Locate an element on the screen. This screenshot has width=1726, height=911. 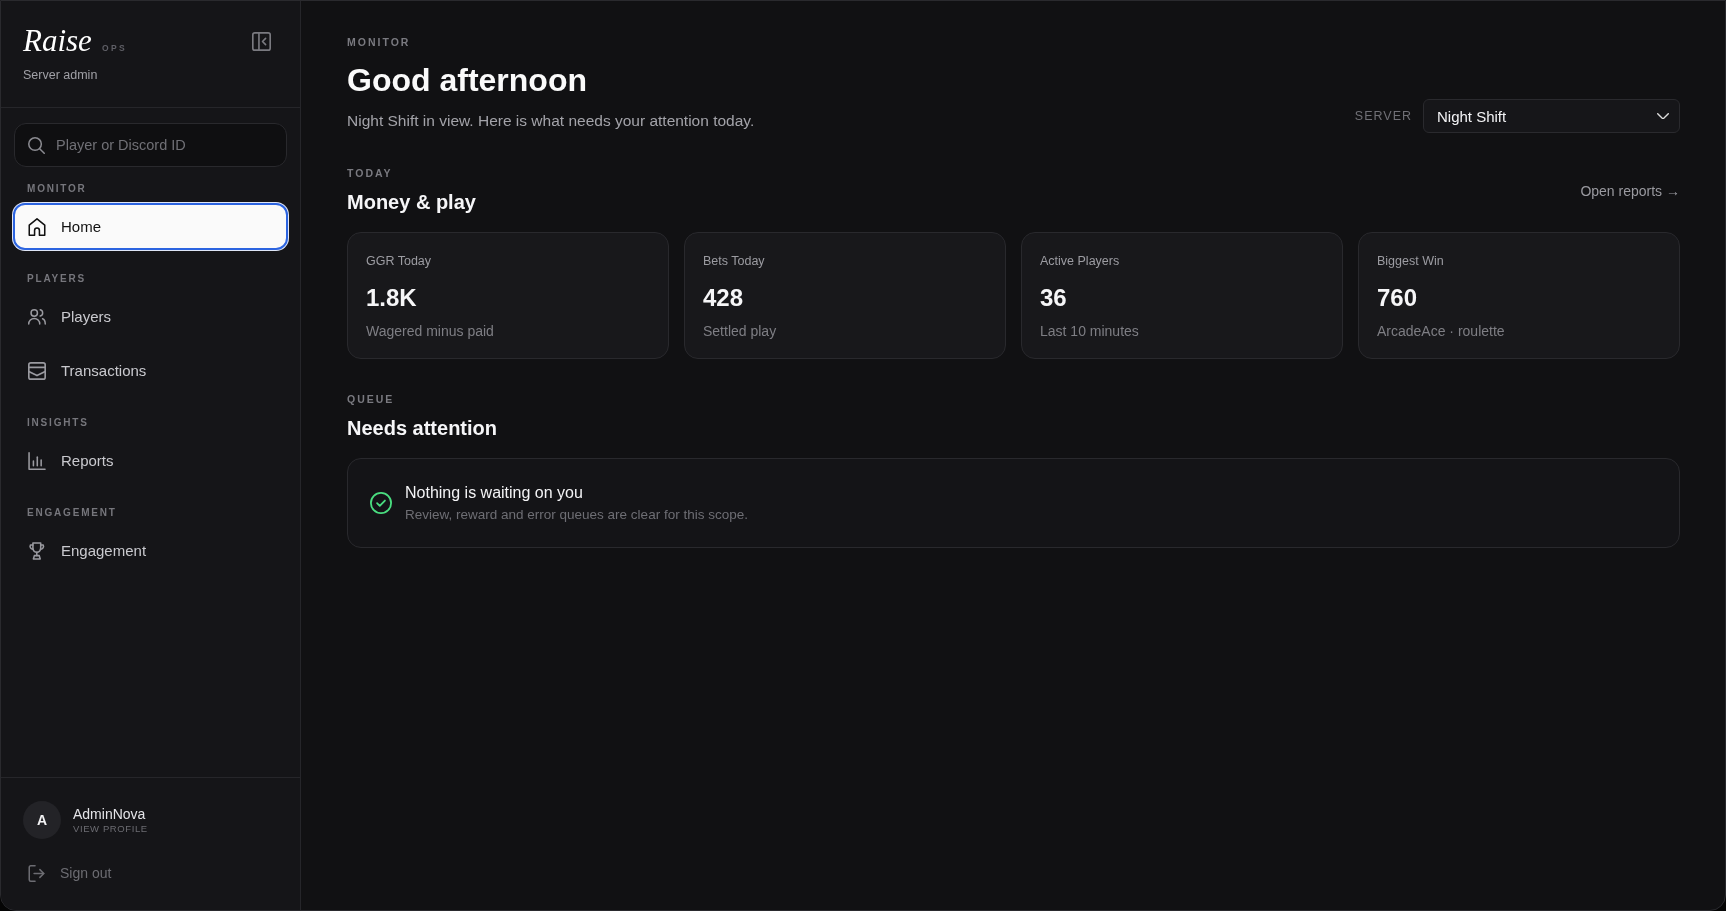
nav-item: Players is located at coordinates (150, 316).